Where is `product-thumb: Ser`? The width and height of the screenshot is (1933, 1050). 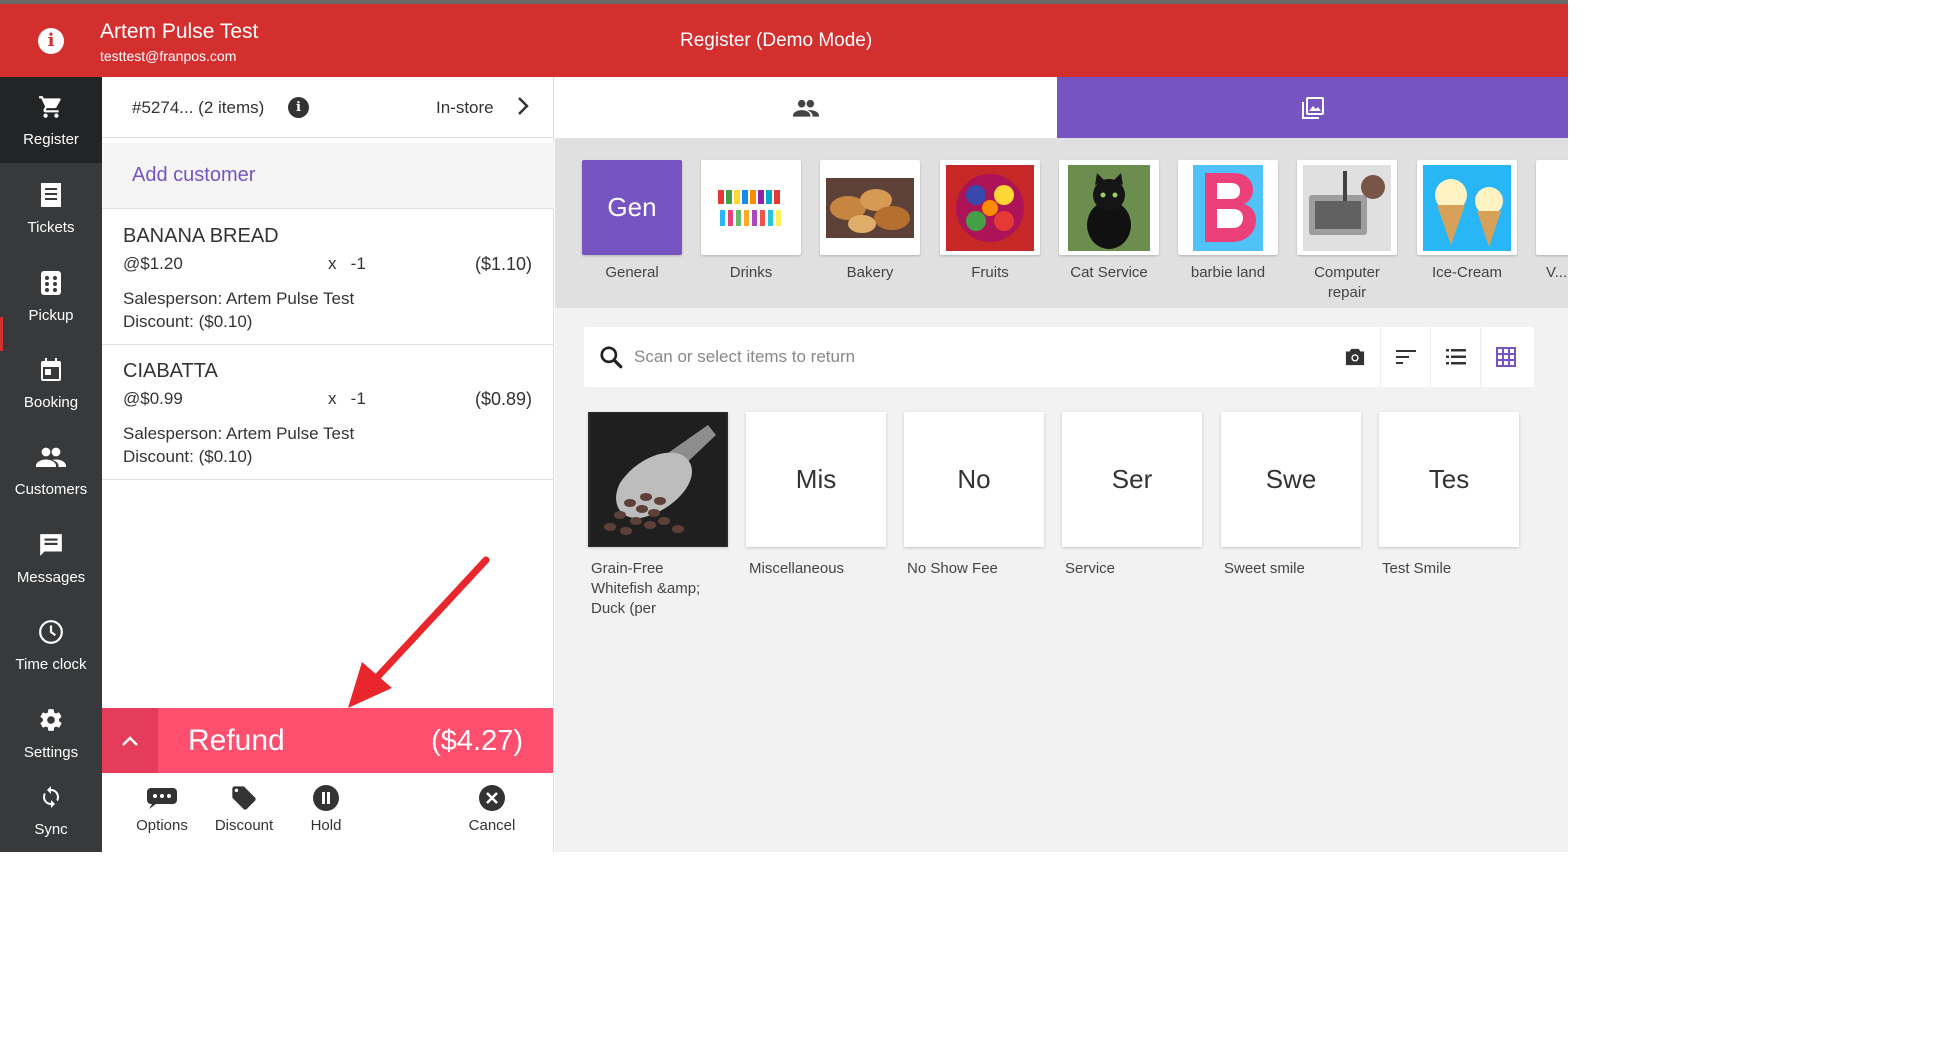
product-thumb: Ser is located at coordinates (1132, 479).